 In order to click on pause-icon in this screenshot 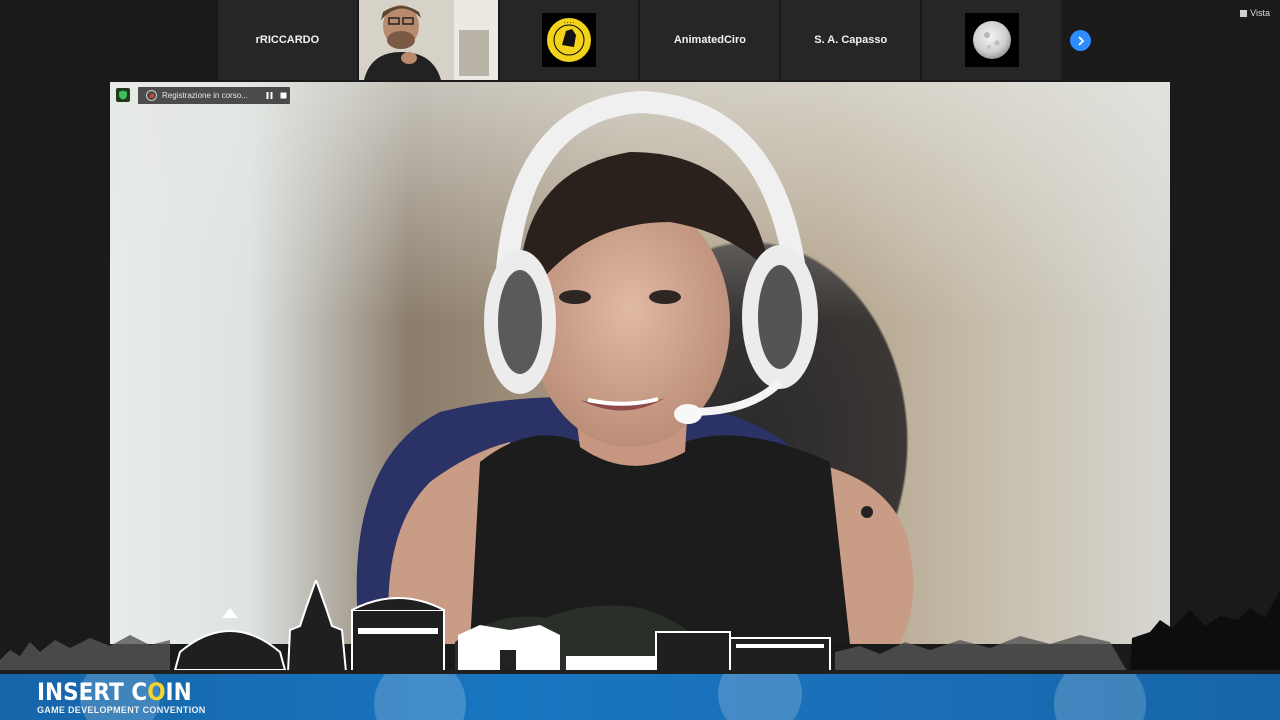, I will do `click(269, 95)`.